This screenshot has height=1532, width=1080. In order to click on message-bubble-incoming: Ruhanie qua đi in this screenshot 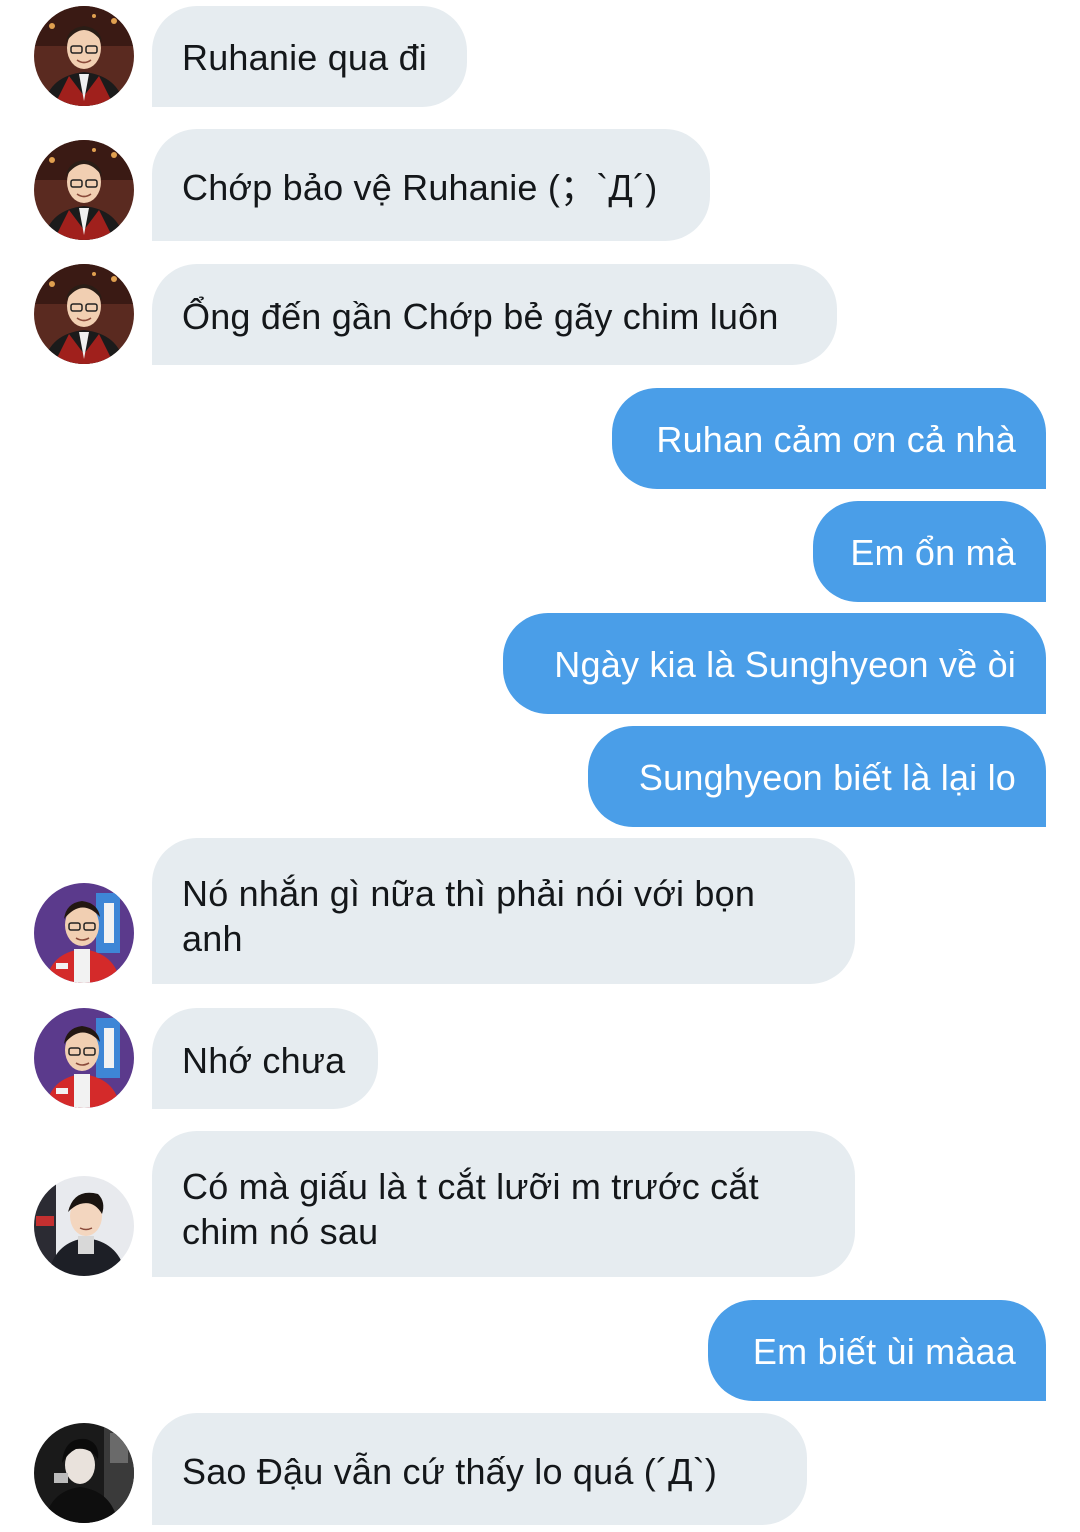, I will do `click(309, 56)`.